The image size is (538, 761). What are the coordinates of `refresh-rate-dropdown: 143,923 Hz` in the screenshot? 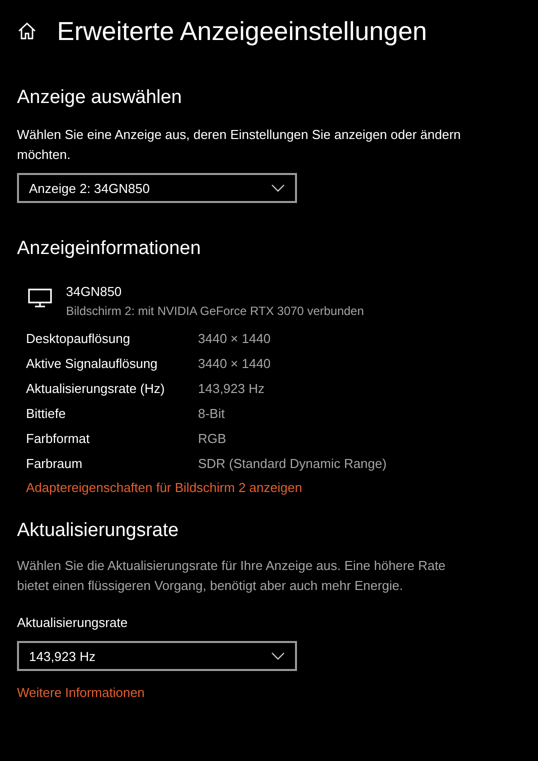 It's located at (157, 656).